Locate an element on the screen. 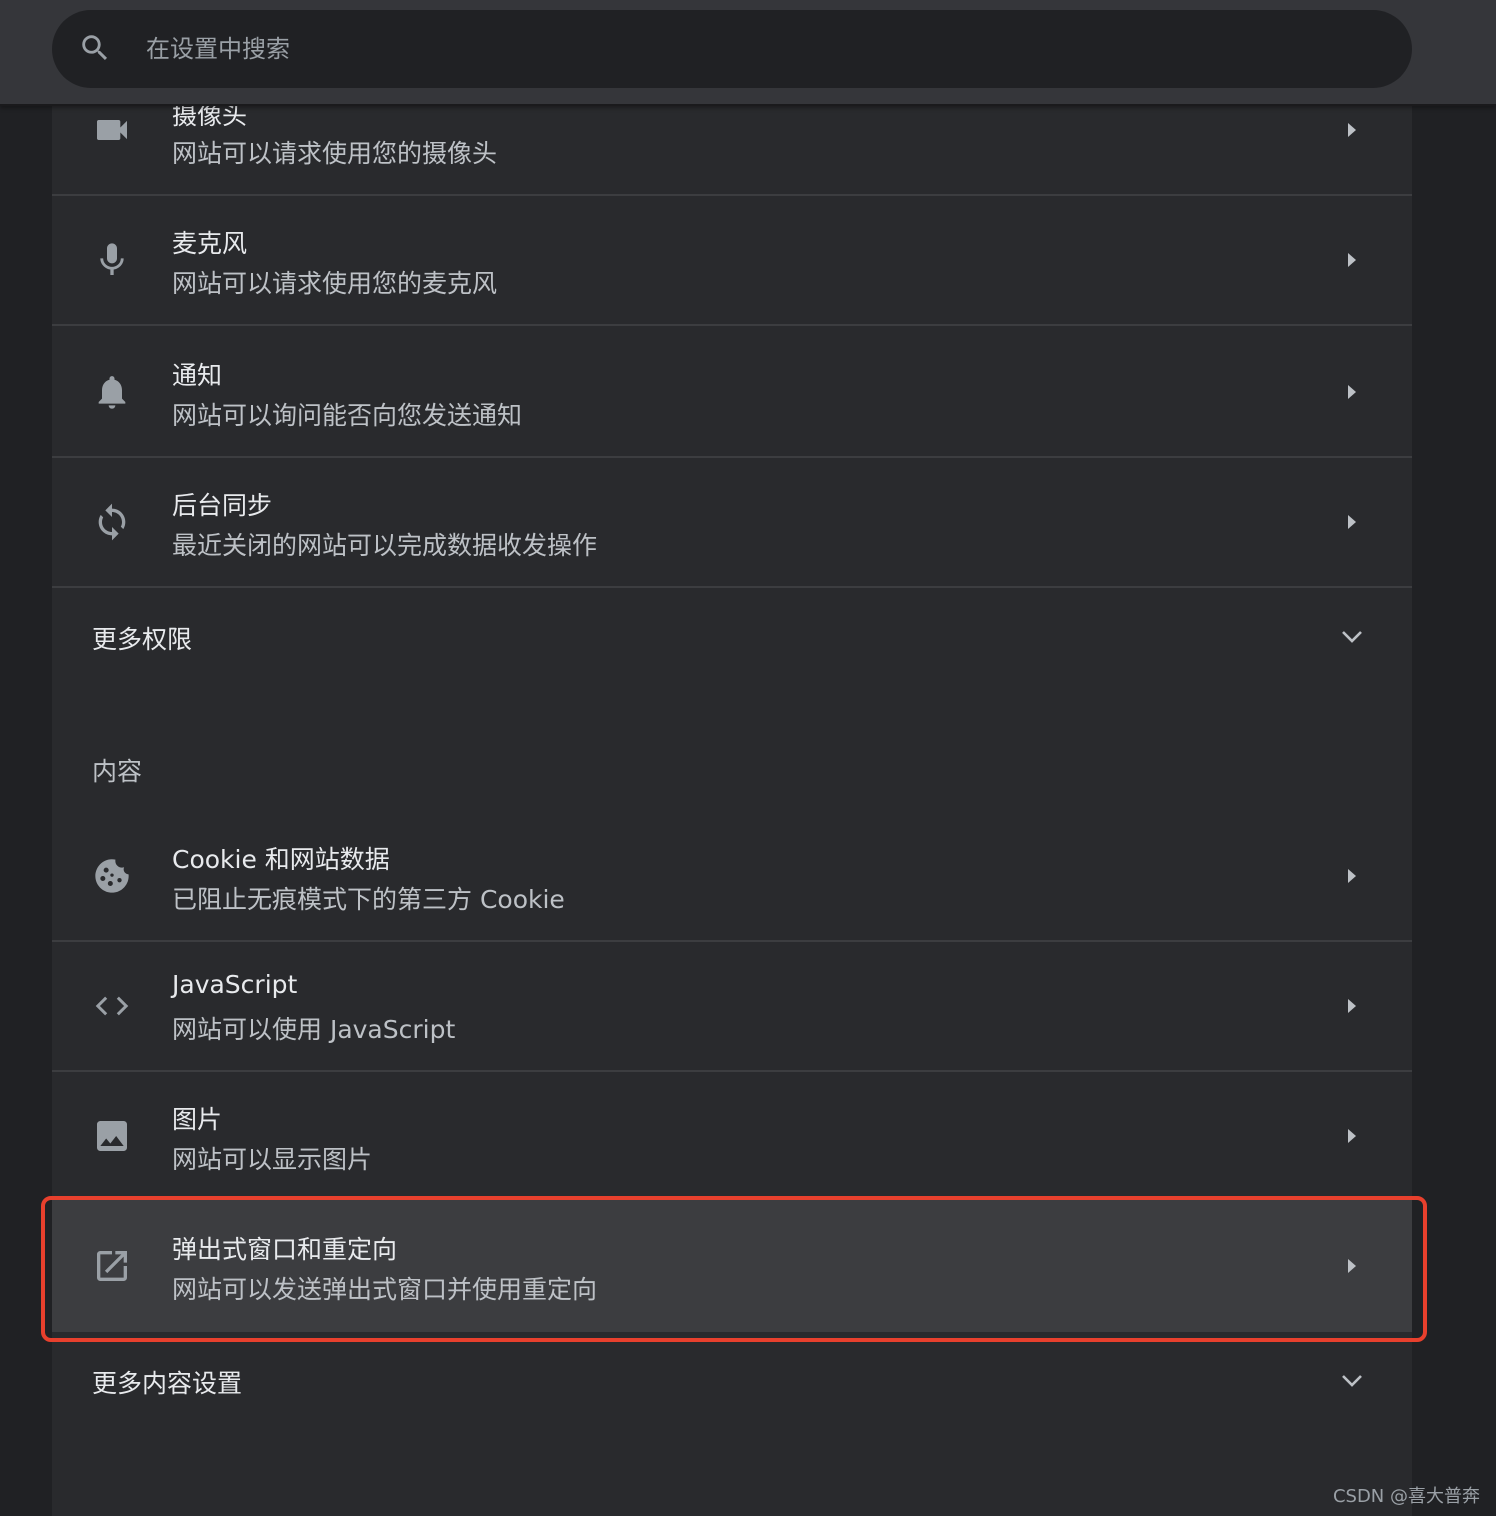 The width and height of the screenshot is (1496, 1516). row-title: 弹出式窗口和重定向 is located at coordinates (285, 1249).